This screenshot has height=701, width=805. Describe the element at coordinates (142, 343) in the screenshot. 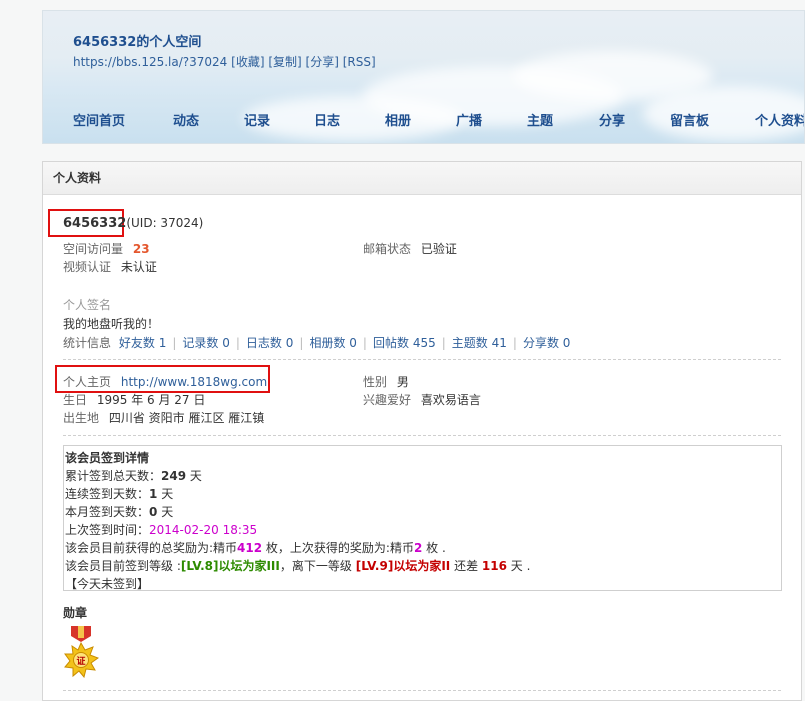

I see `stat-friends: 好友数 1` at that location.